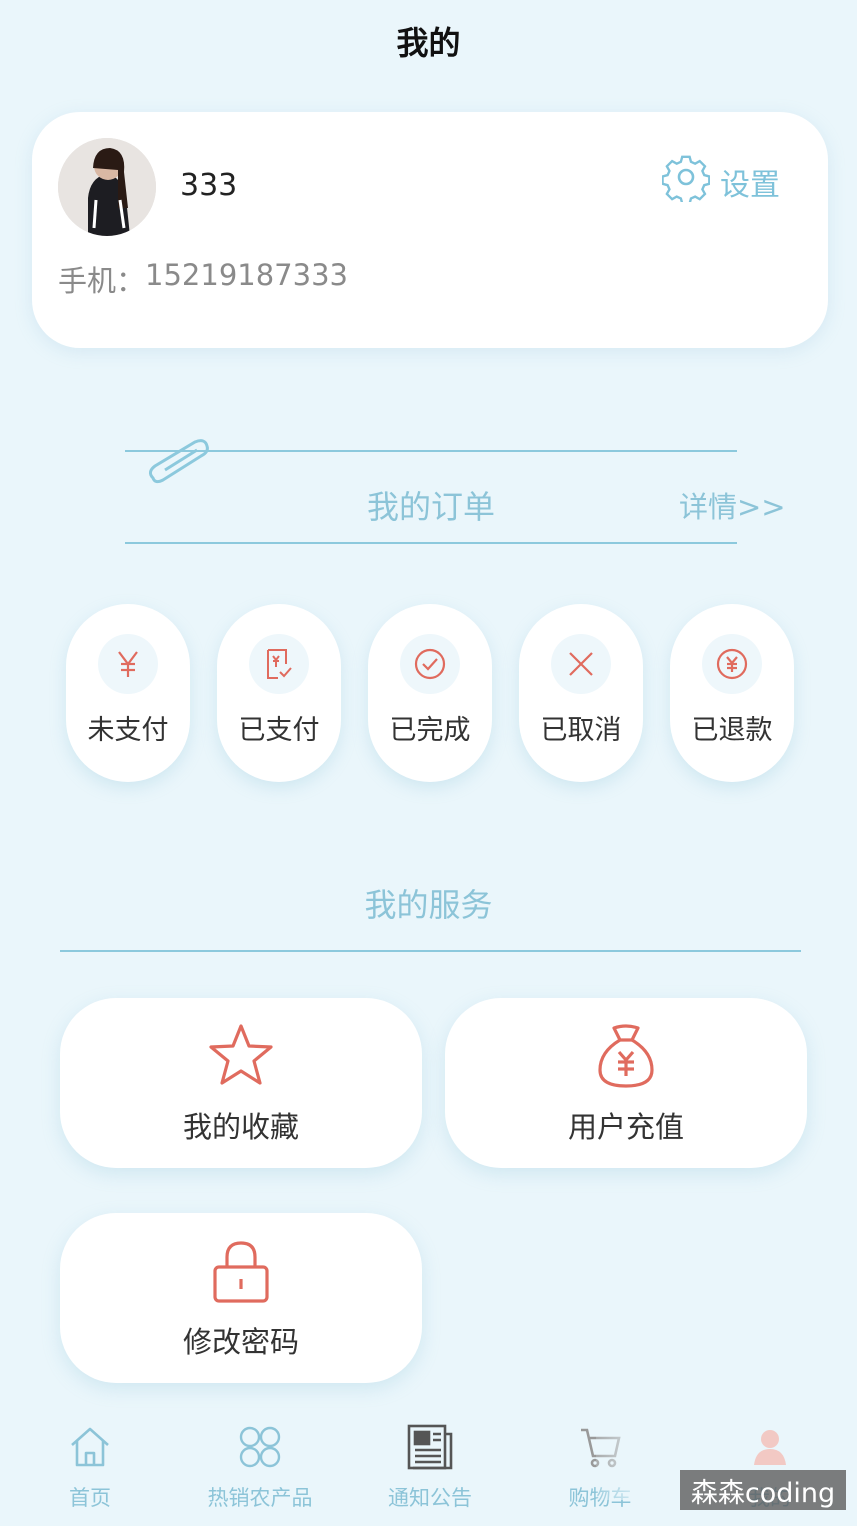 The image size is (857, 1526). I want to click on phone-value: 15219187333, so click(246, 275).